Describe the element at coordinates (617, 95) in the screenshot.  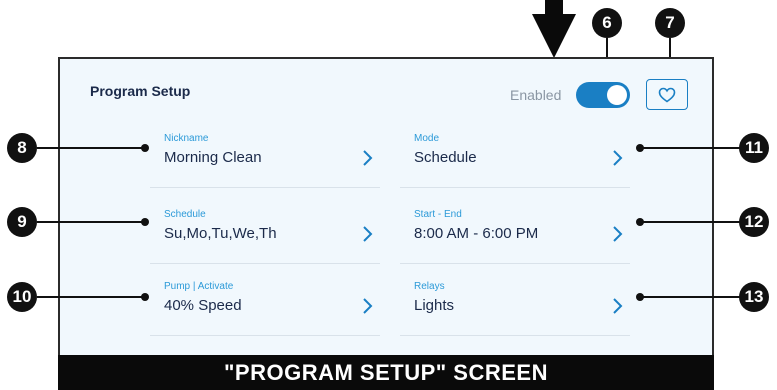
I see `toggle-knob` at that location.